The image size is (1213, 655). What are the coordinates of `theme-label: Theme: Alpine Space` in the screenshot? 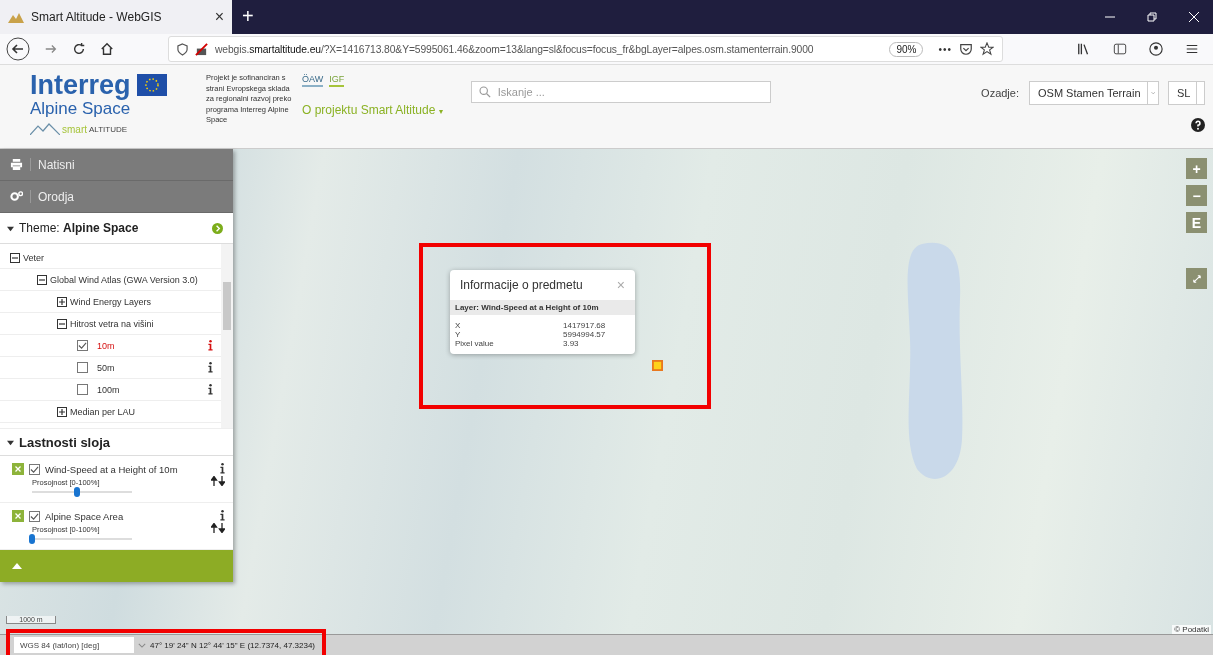 It's located at (79, 228).